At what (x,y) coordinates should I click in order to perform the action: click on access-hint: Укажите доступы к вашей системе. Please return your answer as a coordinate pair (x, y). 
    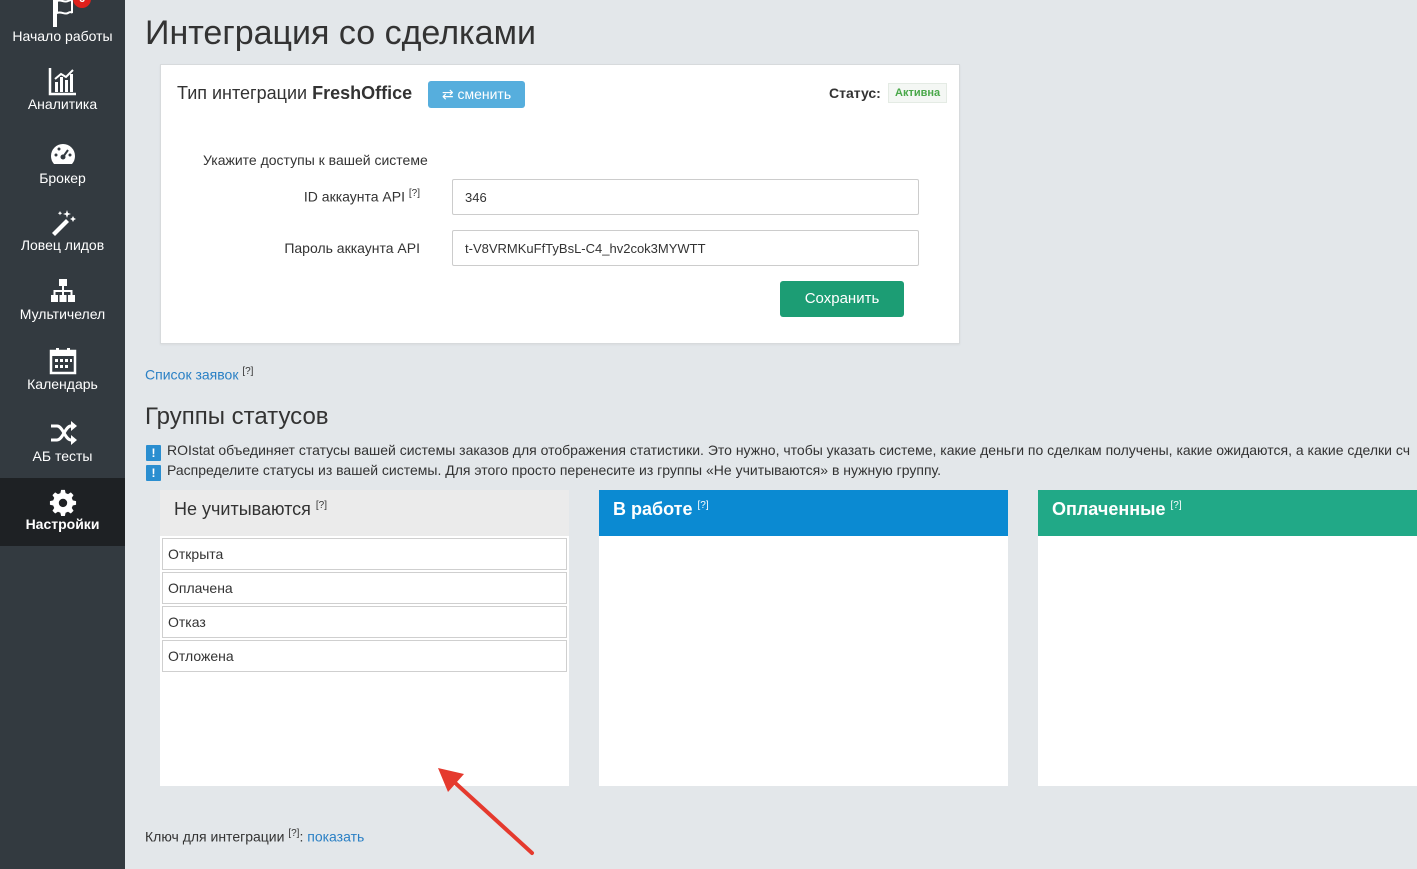
    Looking at the image, I should click on (315, 160).